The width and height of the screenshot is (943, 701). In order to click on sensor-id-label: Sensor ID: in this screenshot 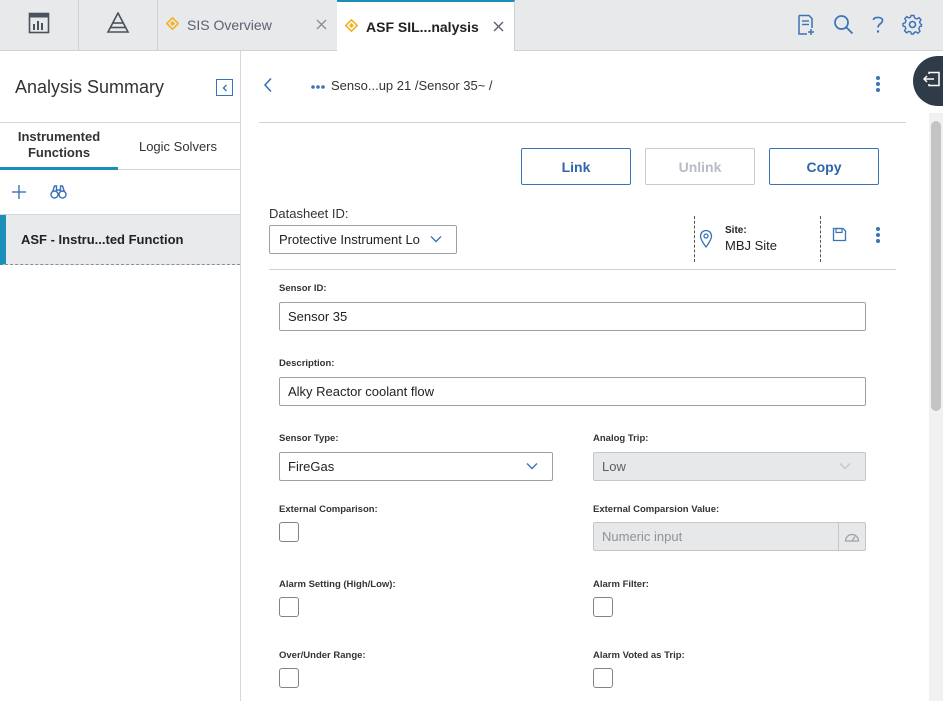, I will do `click(303, 288)`.